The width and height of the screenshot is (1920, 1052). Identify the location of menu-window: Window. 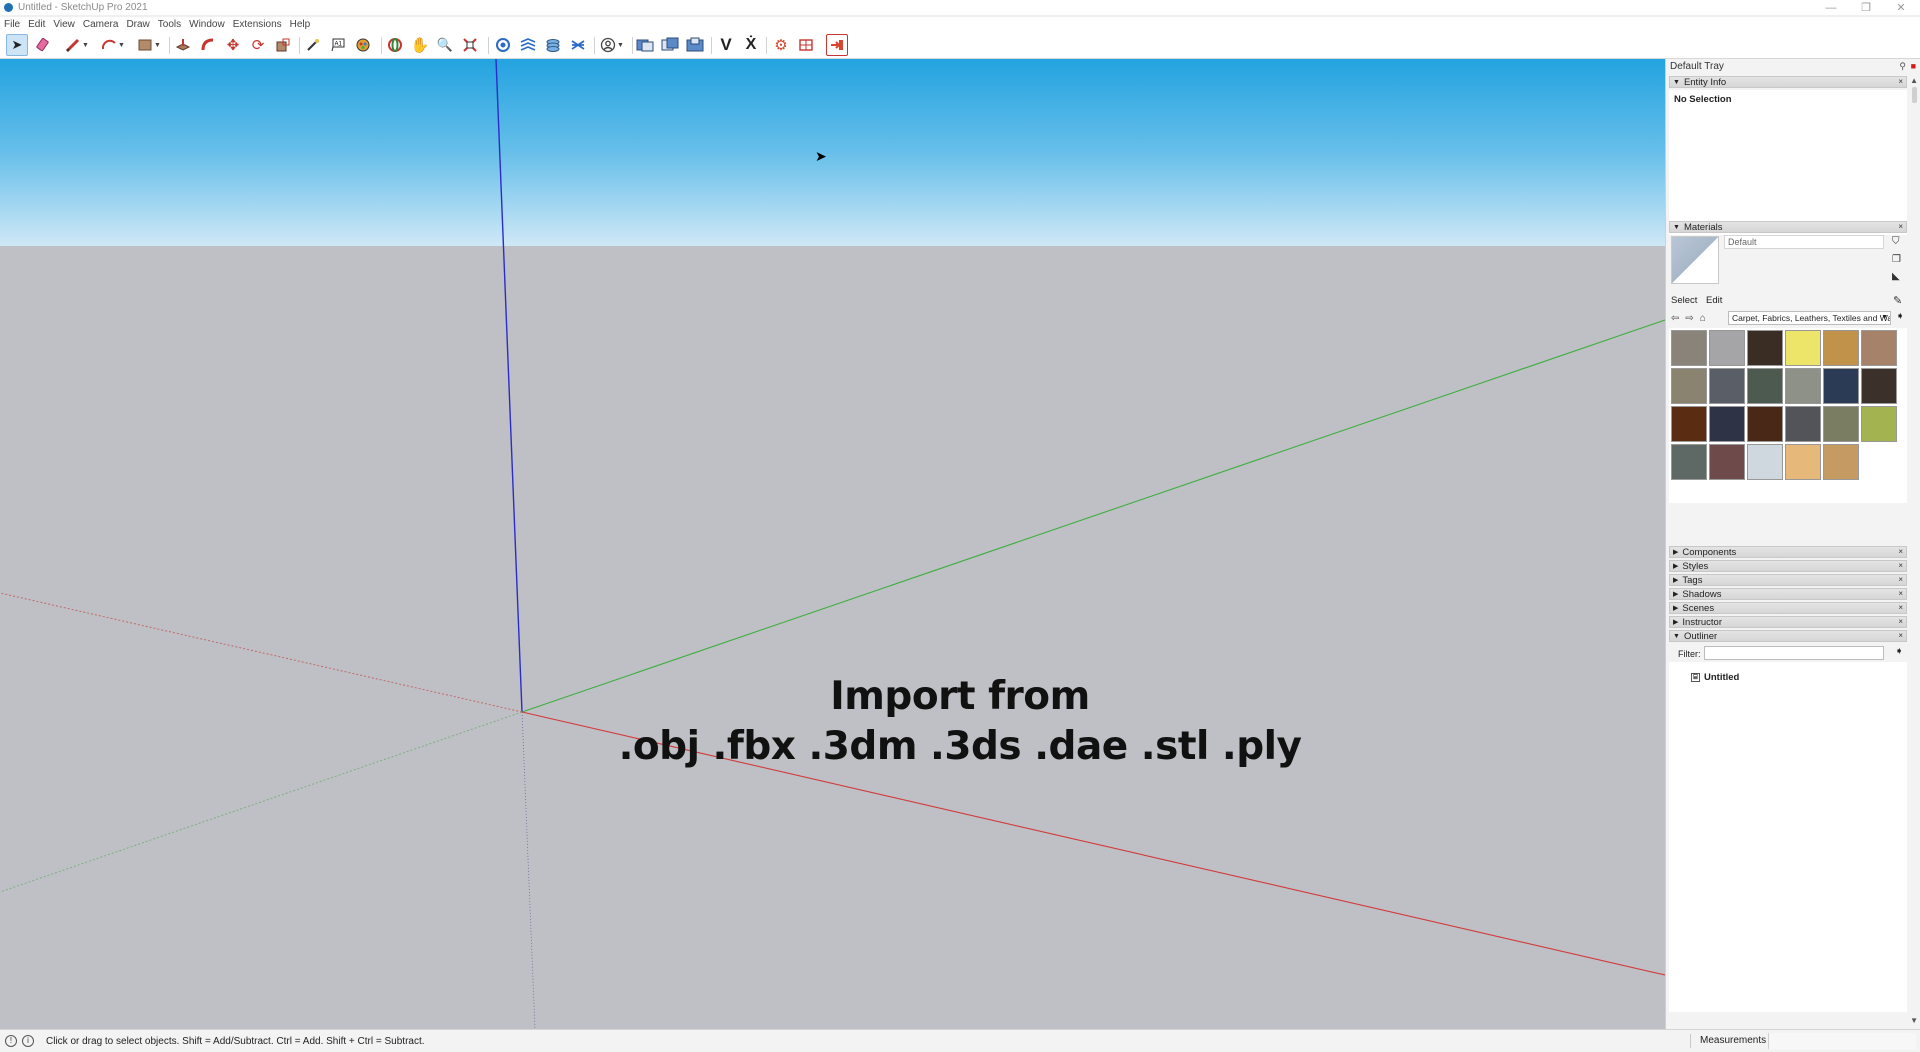
(207, 24).